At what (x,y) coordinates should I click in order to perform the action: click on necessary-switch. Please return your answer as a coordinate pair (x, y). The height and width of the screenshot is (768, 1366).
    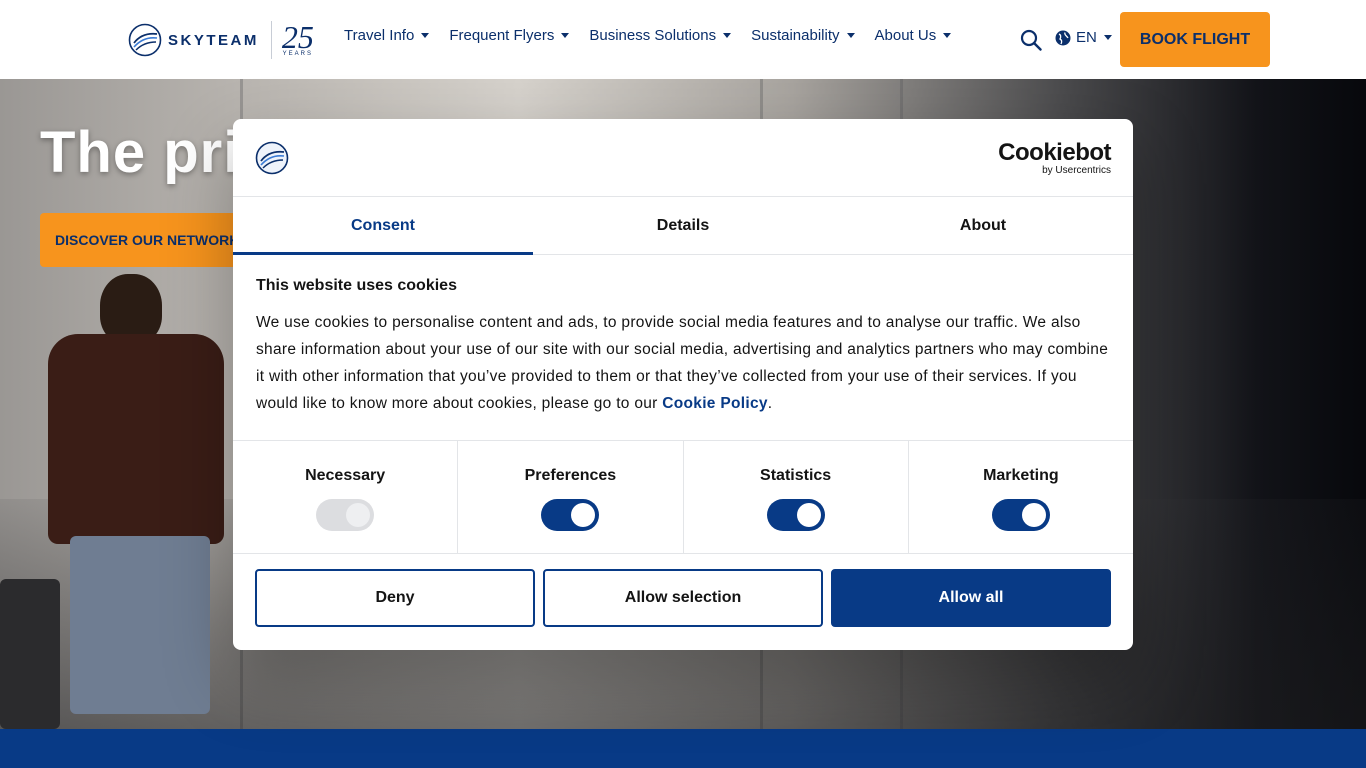
    Looking at the image, I should click on (345, 515).